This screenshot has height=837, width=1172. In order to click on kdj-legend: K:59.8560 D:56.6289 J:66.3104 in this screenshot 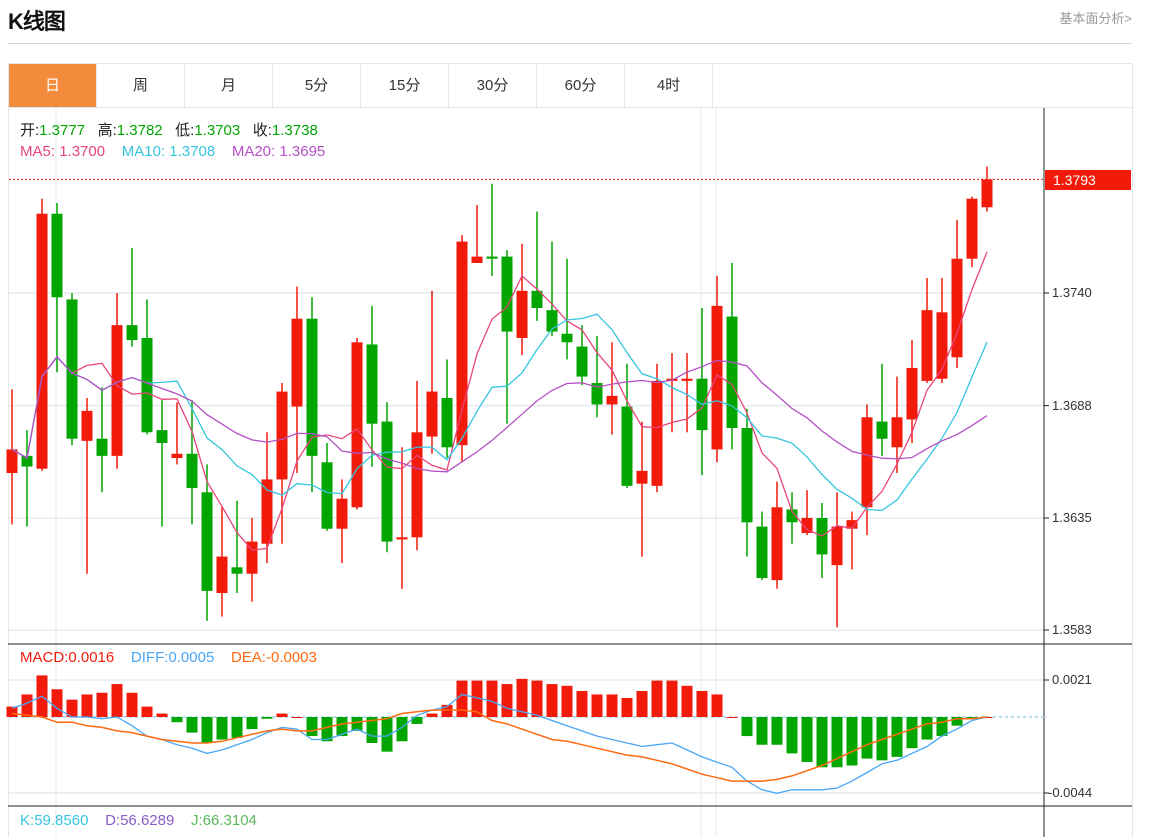, I will do `click(138, 820)`.